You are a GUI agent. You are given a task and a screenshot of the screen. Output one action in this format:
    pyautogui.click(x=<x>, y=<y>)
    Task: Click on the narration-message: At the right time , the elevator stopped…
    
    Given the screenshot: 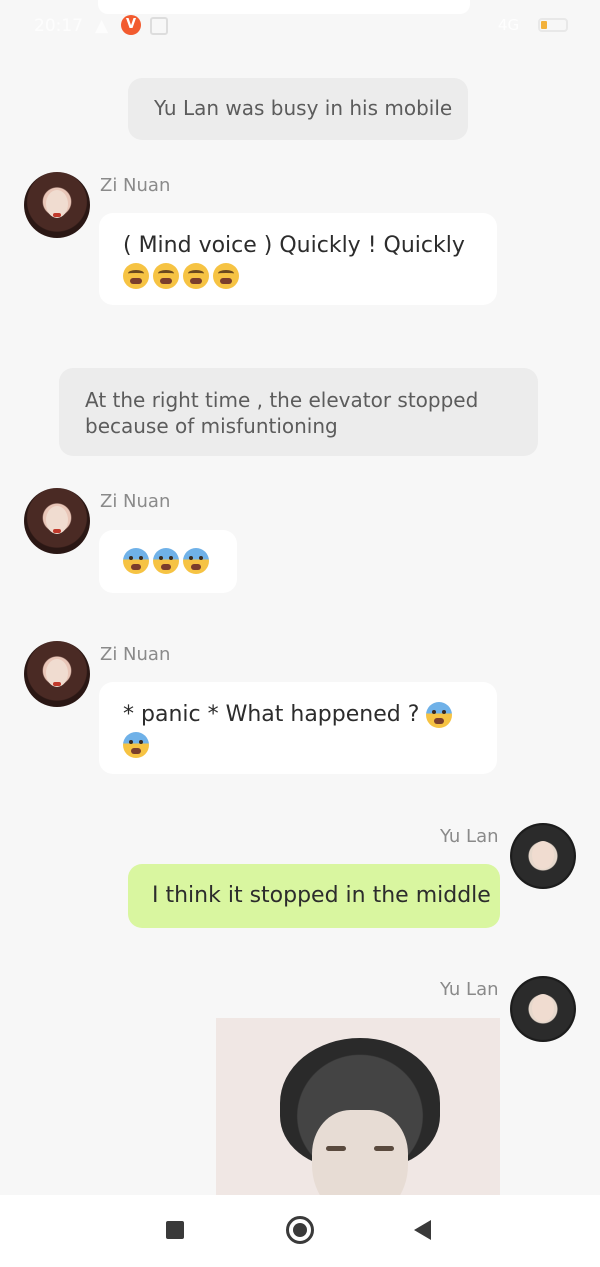 What is the action you would take?
    pyautogui.click(x=298, y=412)
    